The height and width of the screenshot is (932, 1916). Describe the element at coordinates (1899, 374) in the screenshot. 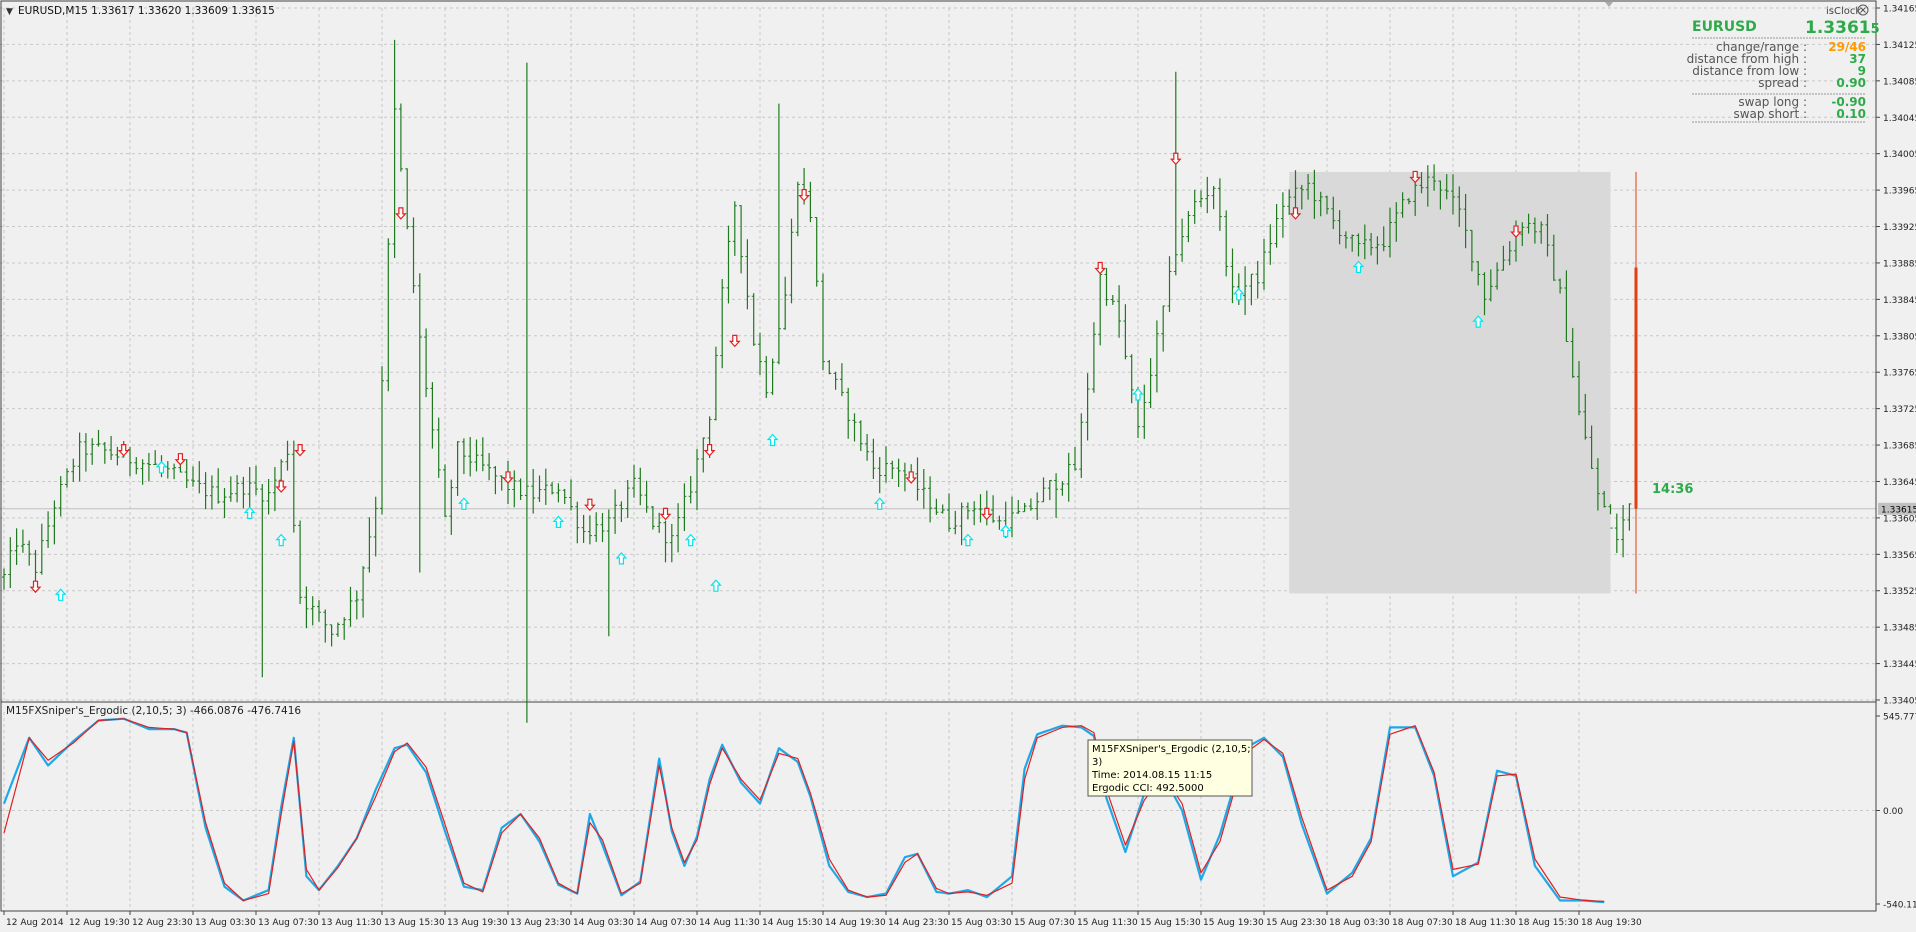

I see `y-tick-label: 1.33765` at that location.